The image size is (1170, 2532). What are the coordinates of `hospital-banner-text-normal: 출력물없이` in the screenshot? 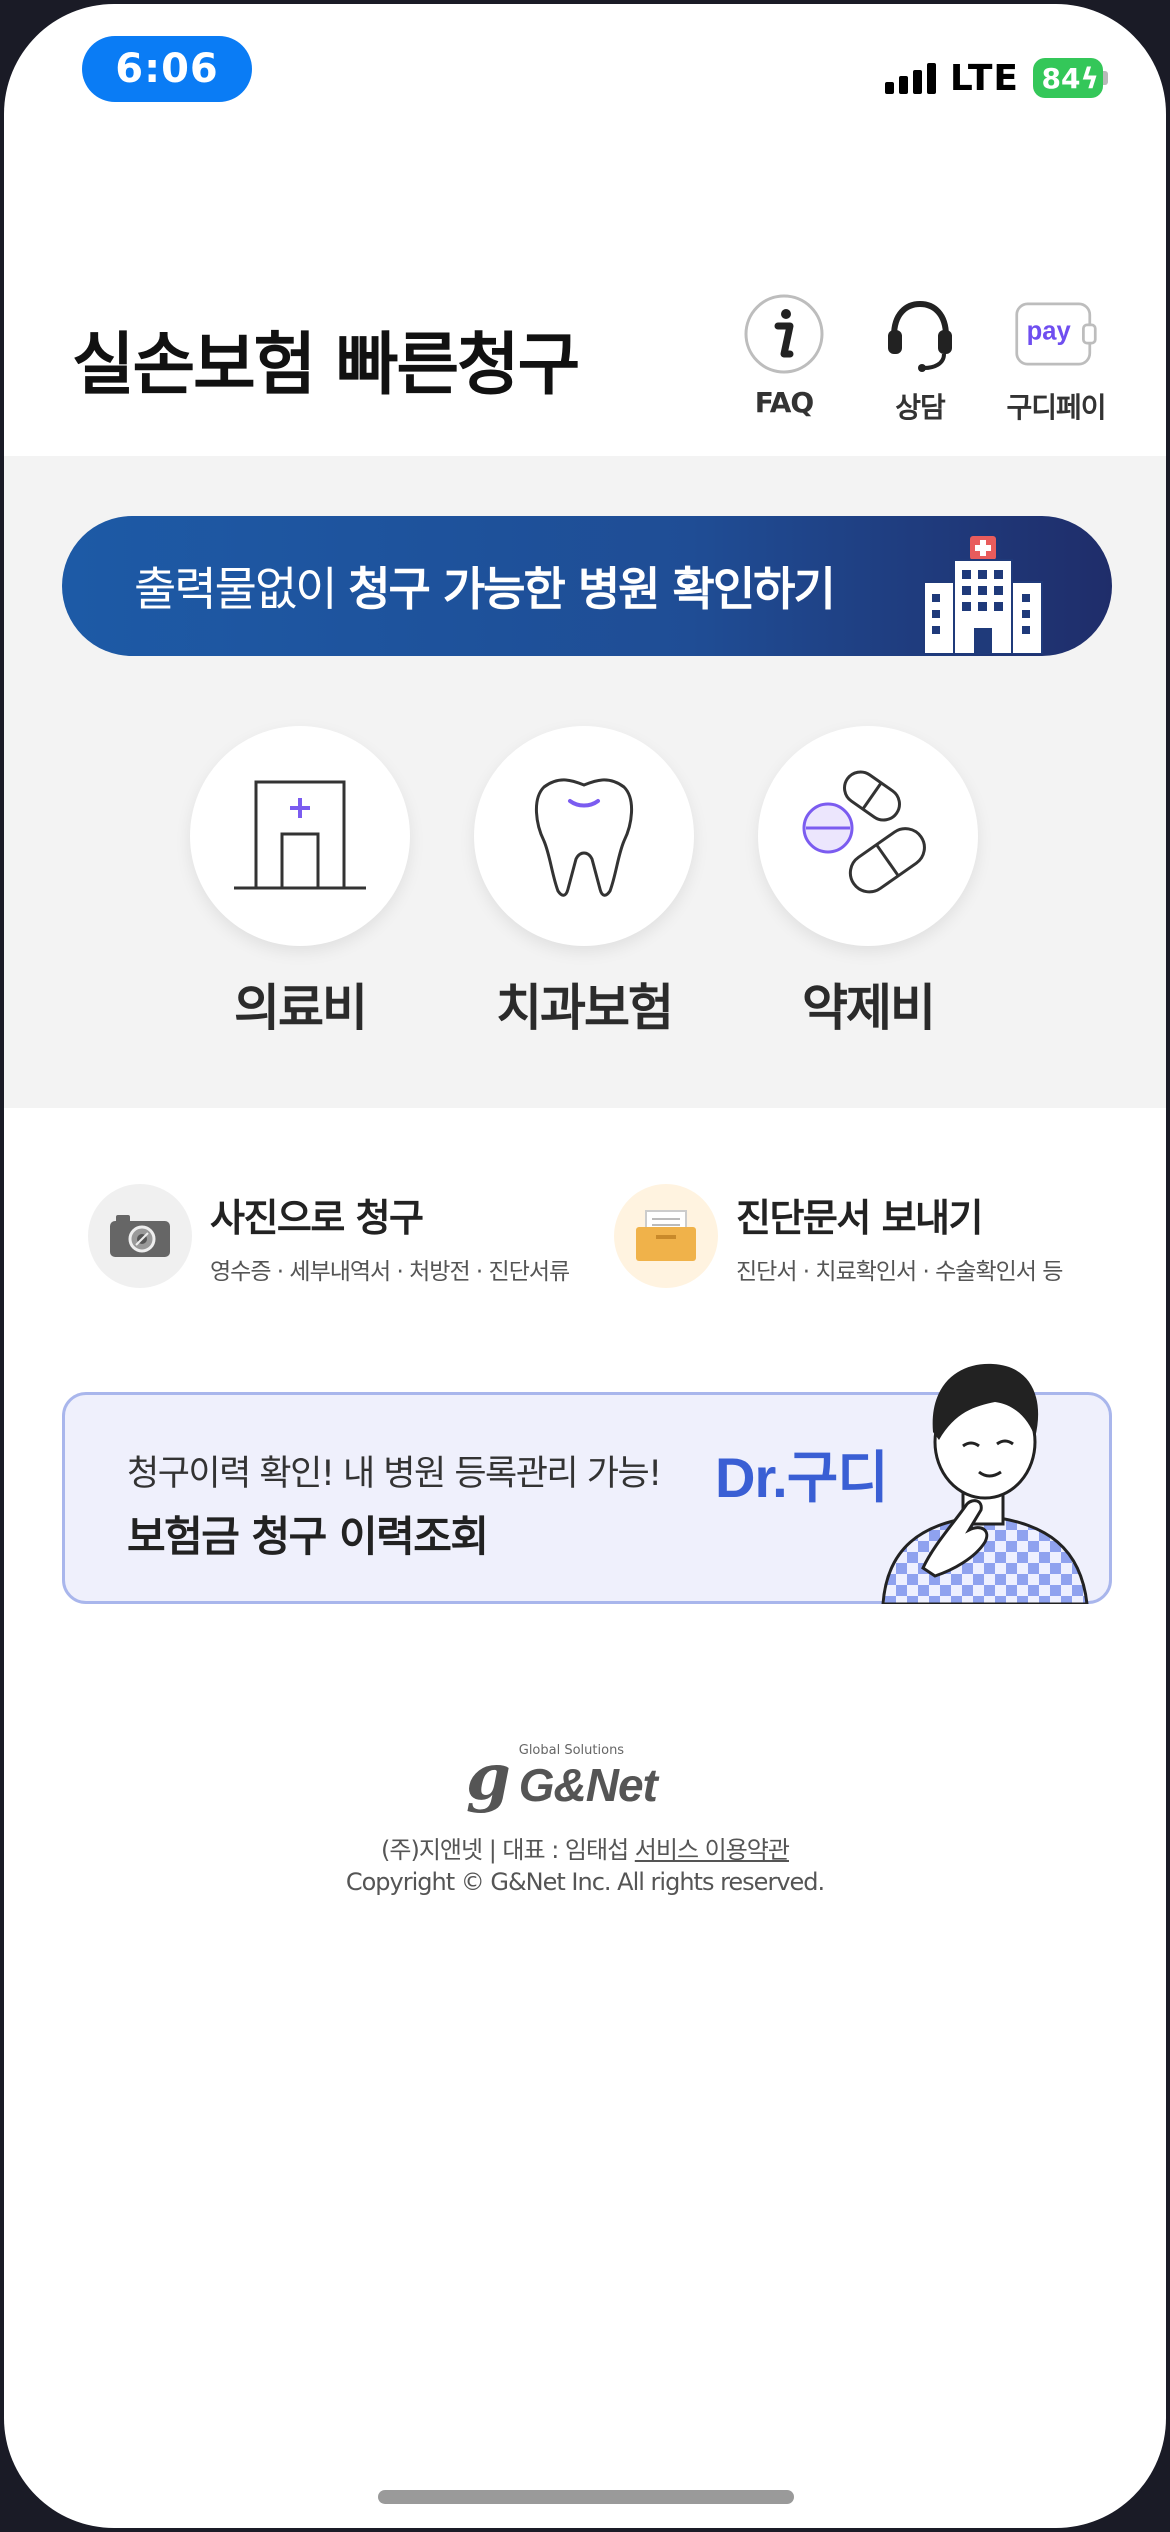 It's located at (241, 589).